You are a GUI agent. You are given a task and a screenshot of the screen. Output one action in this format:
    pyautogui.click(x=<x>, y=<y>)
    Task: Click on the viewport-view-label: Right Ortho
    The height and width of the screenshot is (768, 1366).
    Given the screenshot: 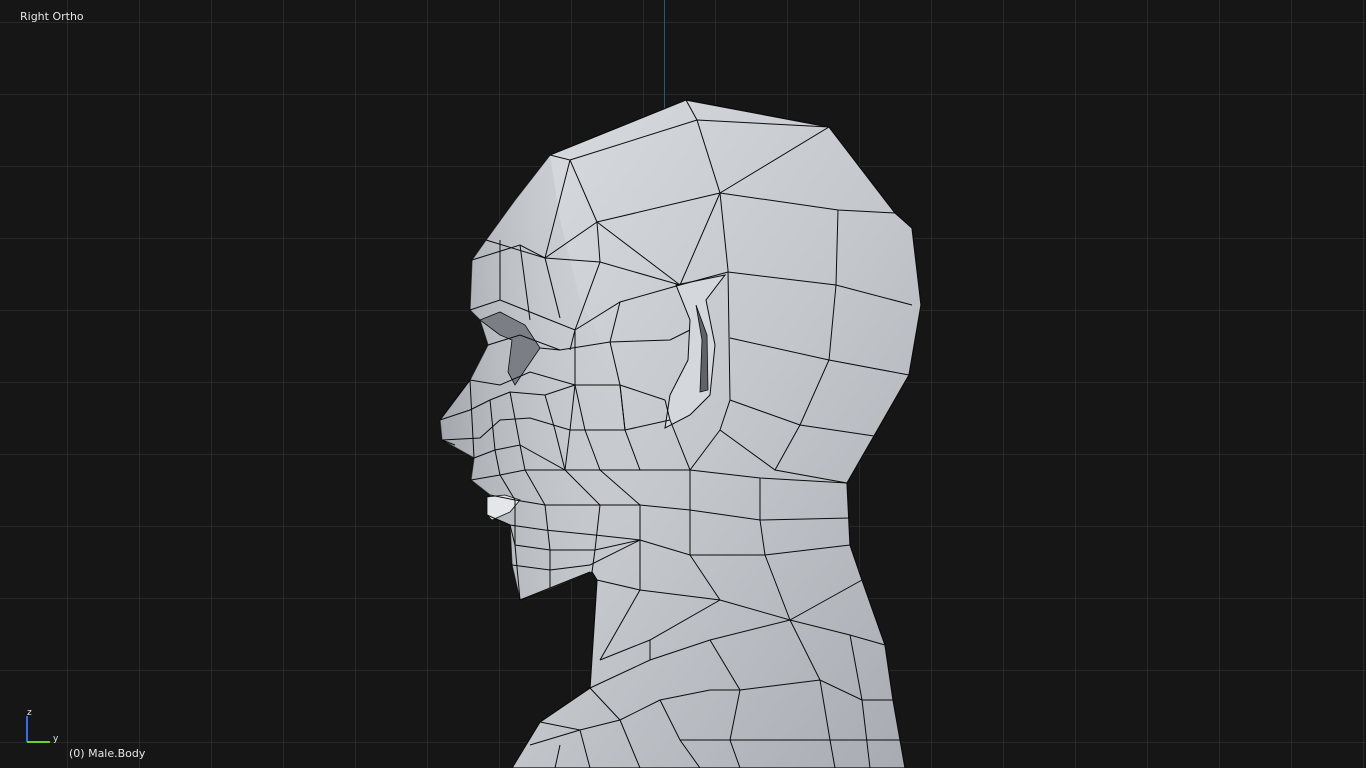 What is the action you would take?
    pyautogui.click(x=52, y=16)
    